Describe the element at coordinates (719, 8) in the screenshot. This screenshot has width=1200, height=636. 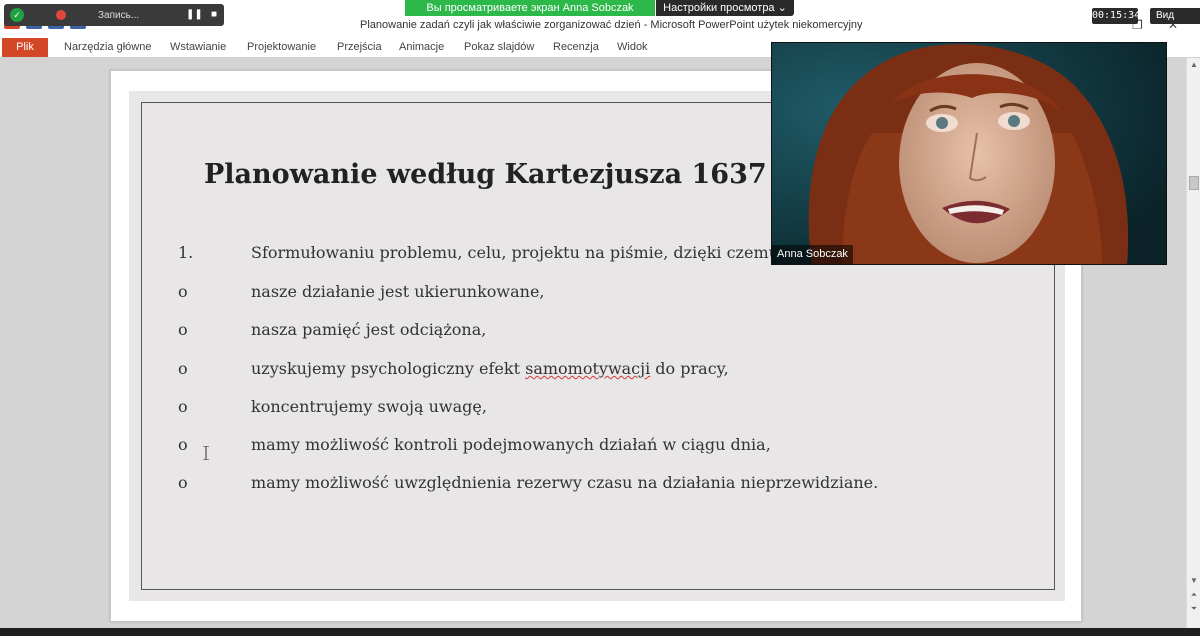
I see `view-options-label: Настройки просмотра` at that location.